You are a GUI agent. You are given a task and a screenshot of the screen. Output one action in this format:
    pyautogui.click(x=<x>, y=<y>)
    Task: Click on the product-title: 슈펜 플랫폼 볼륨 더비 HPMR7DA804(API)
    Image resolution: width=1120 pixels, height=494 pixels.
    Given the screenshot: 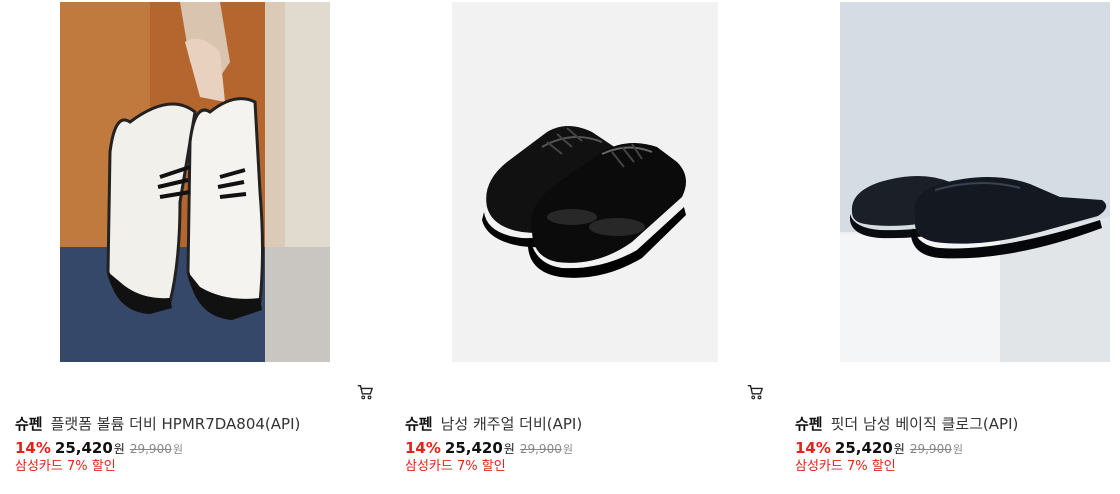 What is the action you would take?
    pyautogui.click(x=157, y=424)
    